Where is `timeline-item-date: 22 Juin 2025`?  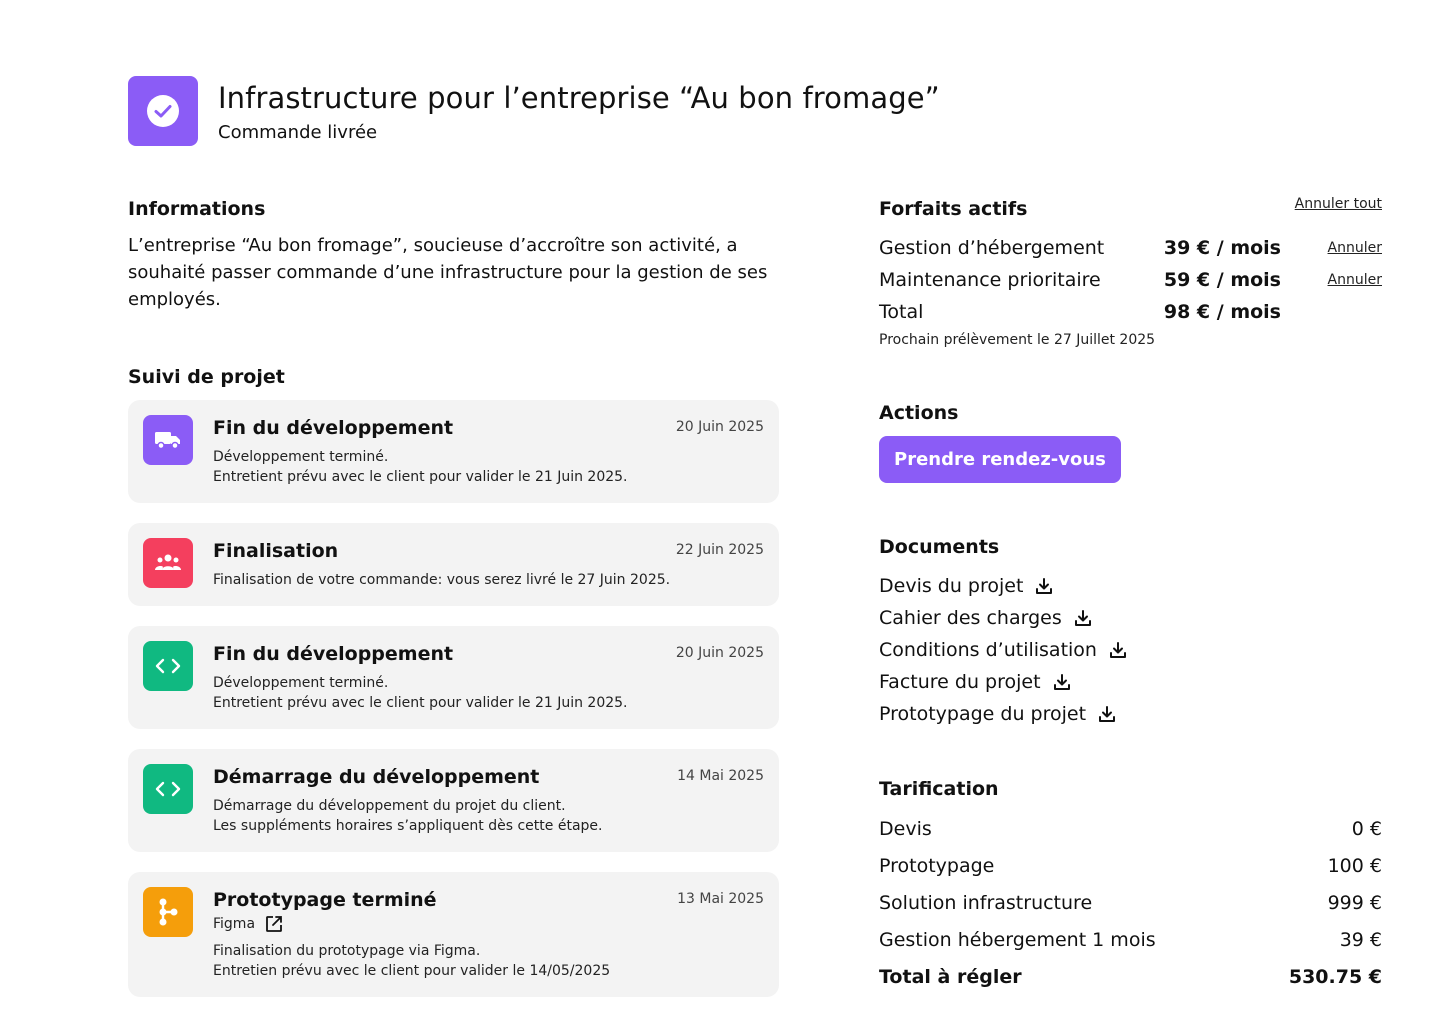 timeline-item-date: 22 Juin 2025 is located at coordinates (719, 550).